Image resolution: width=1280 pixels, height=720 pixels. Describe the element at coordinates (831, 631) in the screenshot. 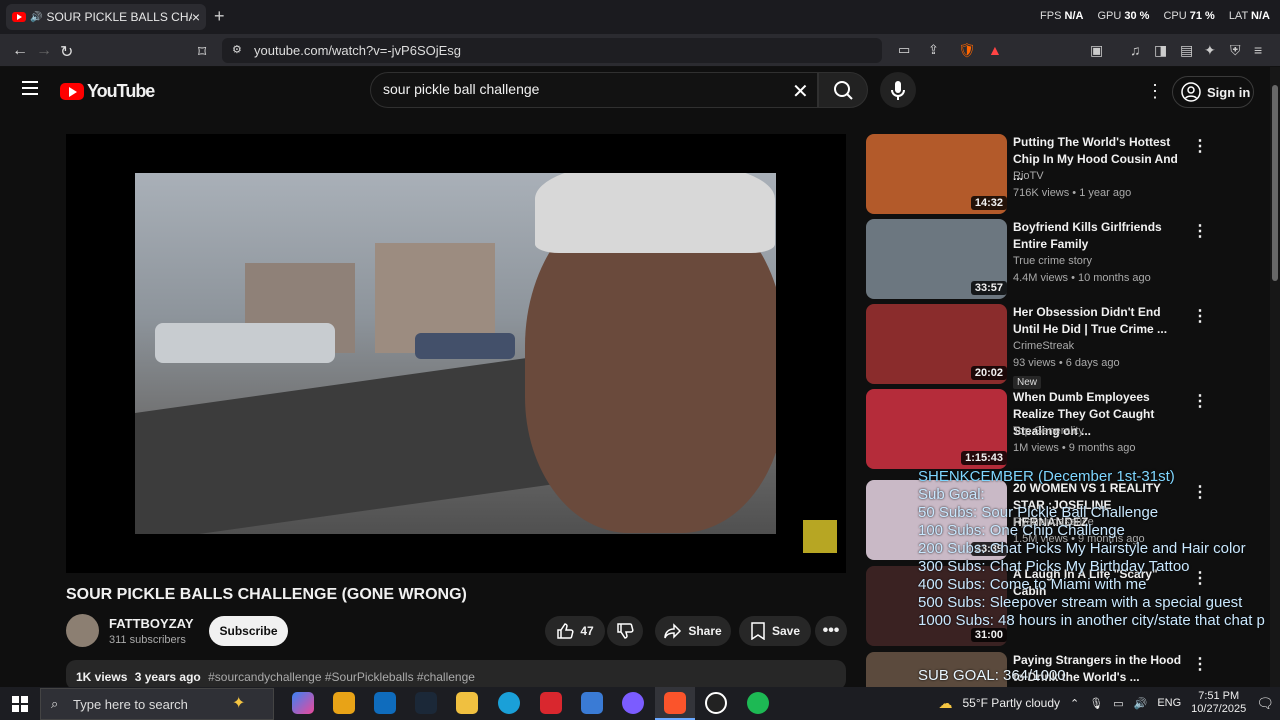

I see `more-actions-button: •••` at that location.